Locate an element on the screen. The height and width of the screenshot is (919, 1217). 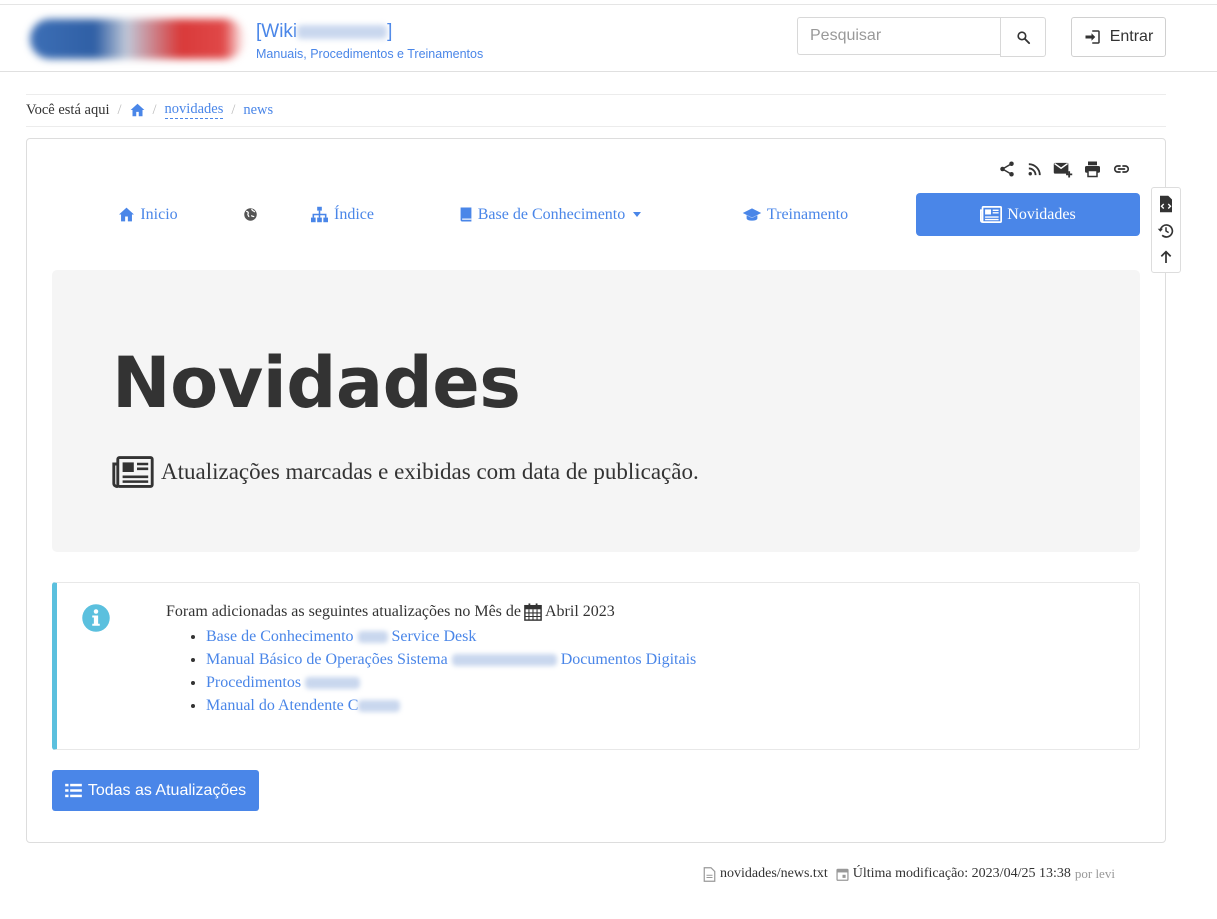
redacted-title-blur is located at coordinates (342, 31).